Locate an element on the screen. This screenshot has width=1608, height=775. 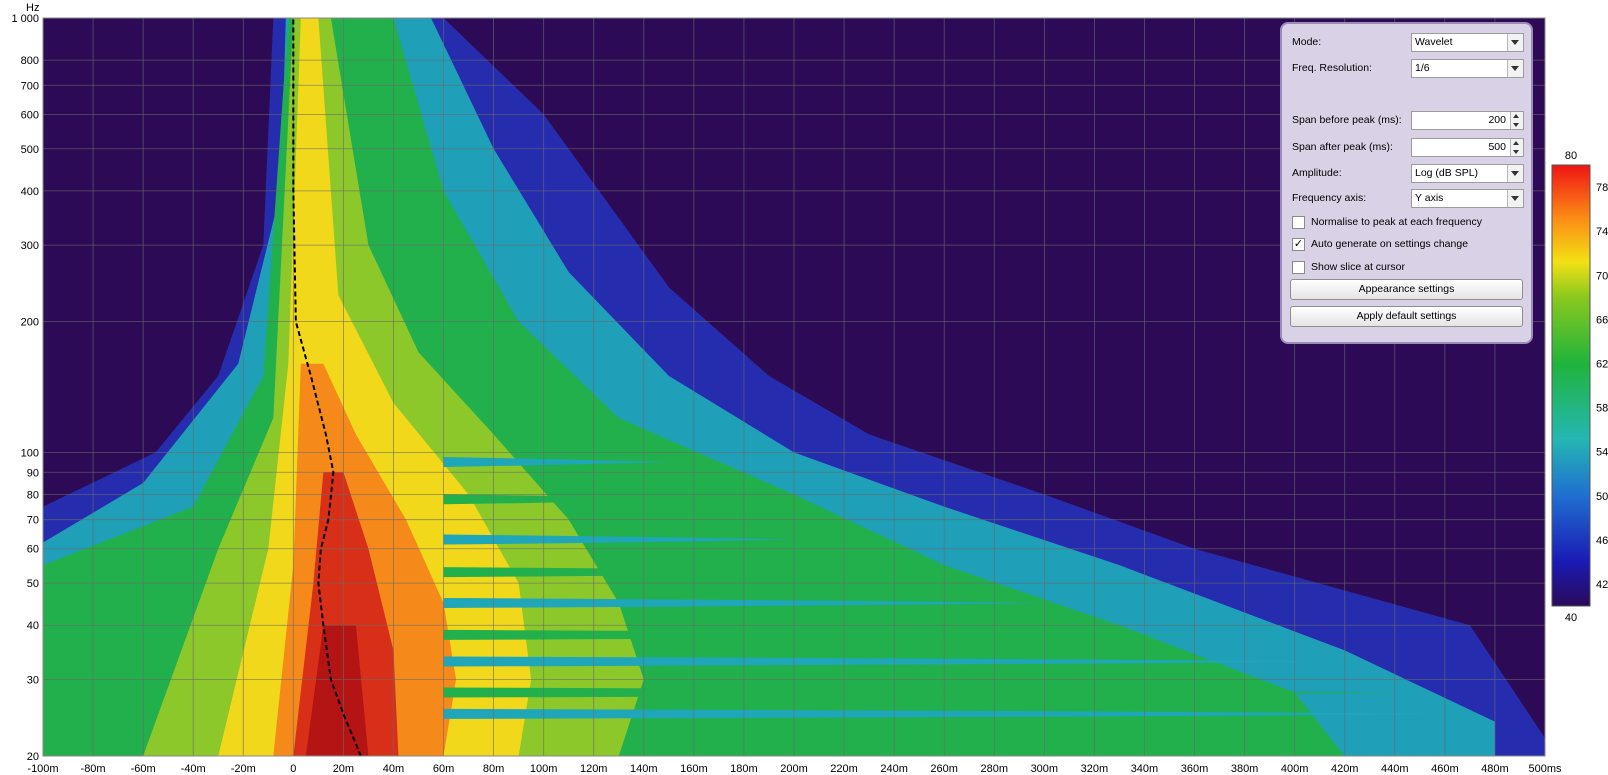
x-tick-label: 340m is located at coordinates (1145, 769).